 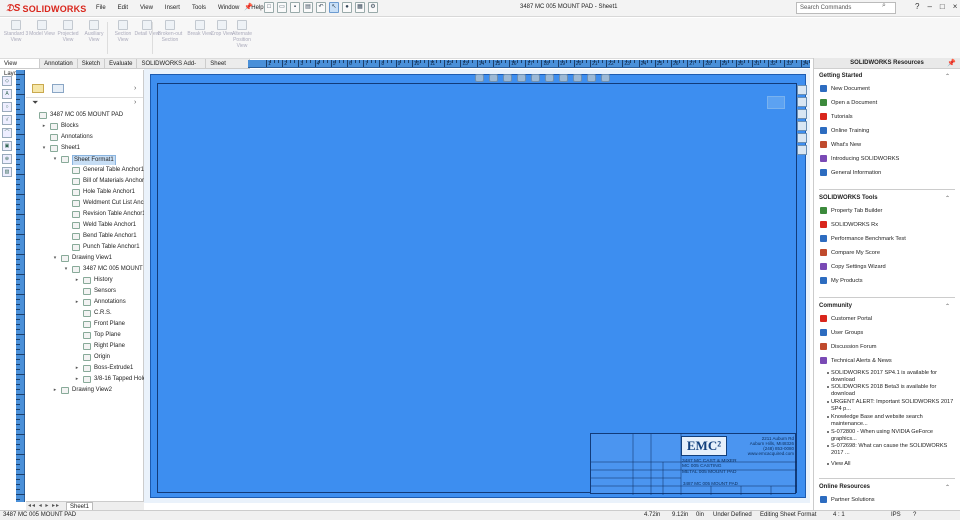 What do you see at coordinates (802, 90) in the screenshot?
I see `home-icon` at bounding box center [802, 90].